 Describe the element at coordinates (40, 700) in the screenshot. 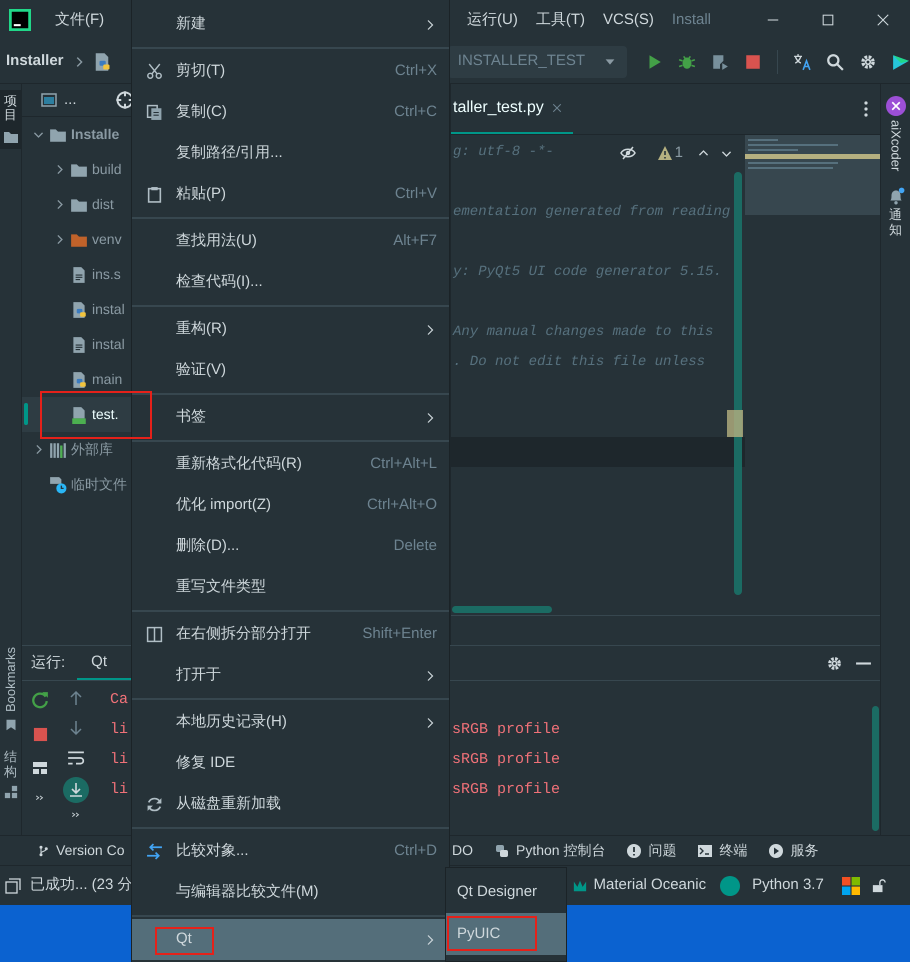

I see `rerun-icon` at that location.